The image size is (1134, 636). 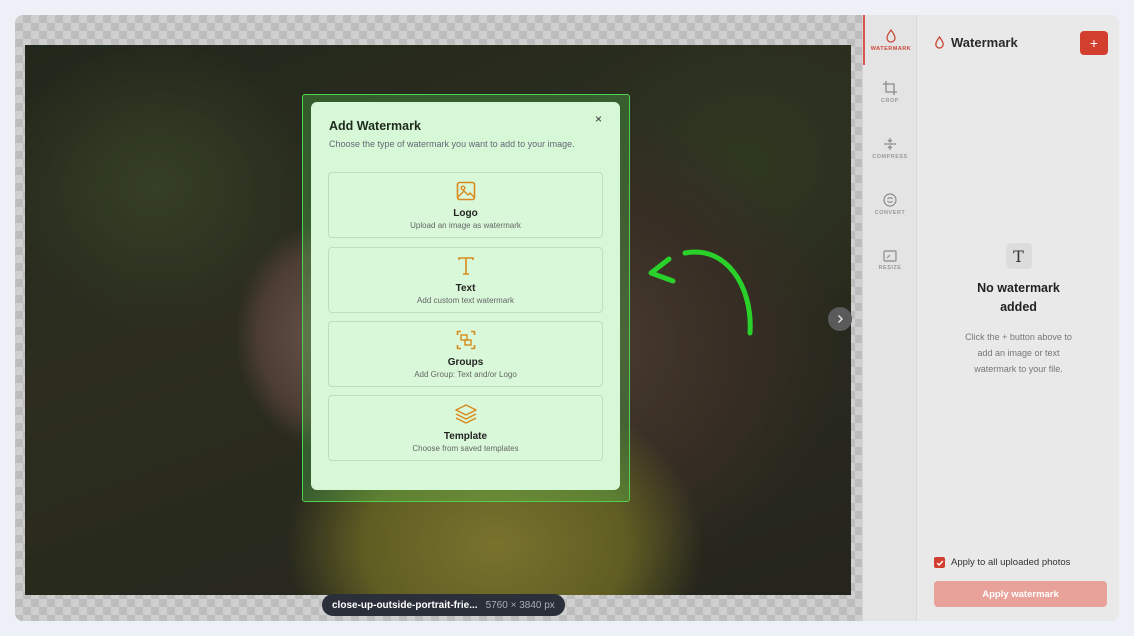 I want to click on option-logo: Logo Upload an image as watermark, so click(x=465, y=205).